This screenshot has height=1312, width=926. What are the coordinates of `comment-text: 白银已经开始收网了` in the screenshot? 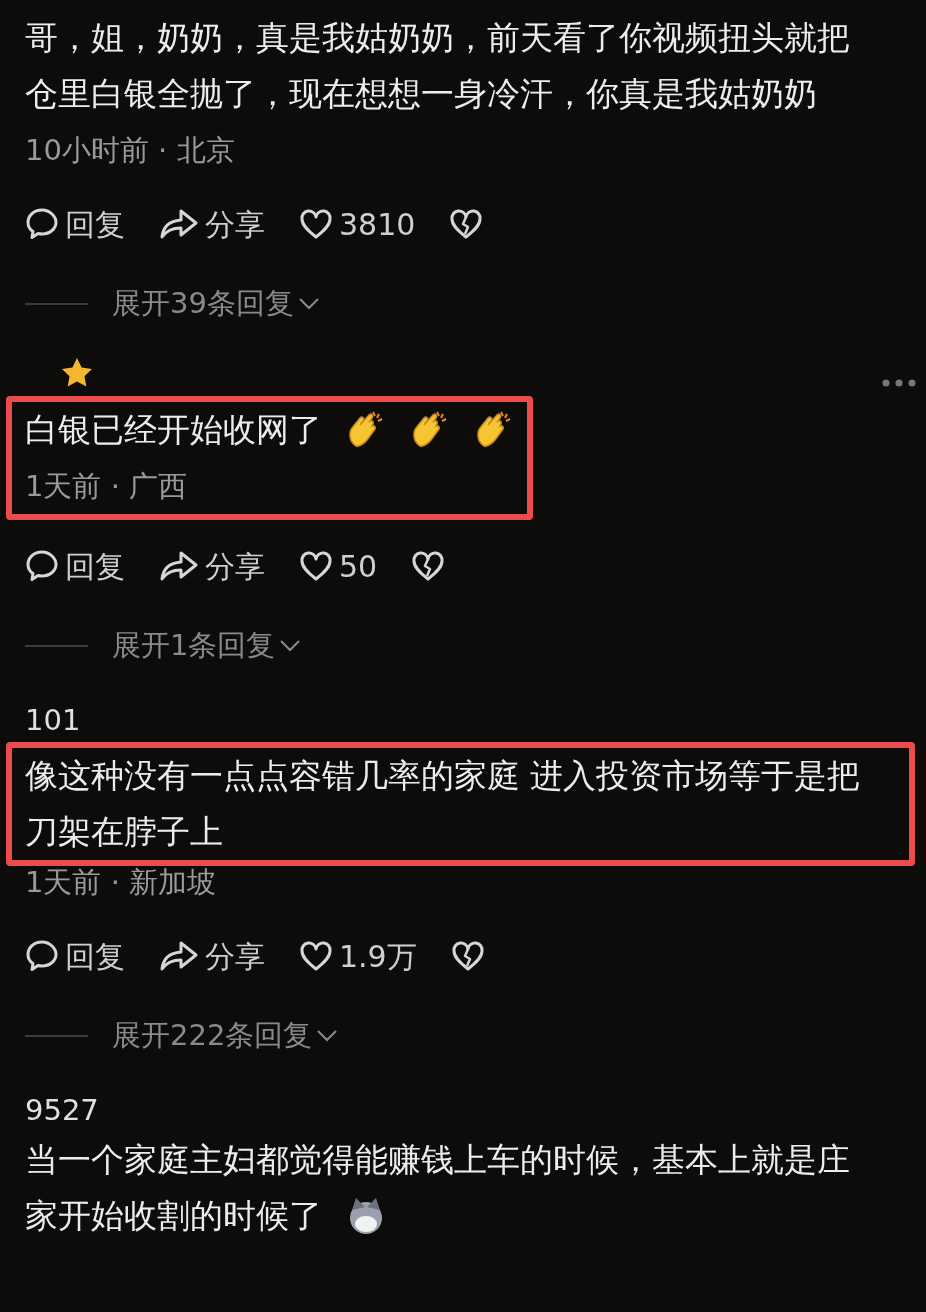 It's located at (173, 430).